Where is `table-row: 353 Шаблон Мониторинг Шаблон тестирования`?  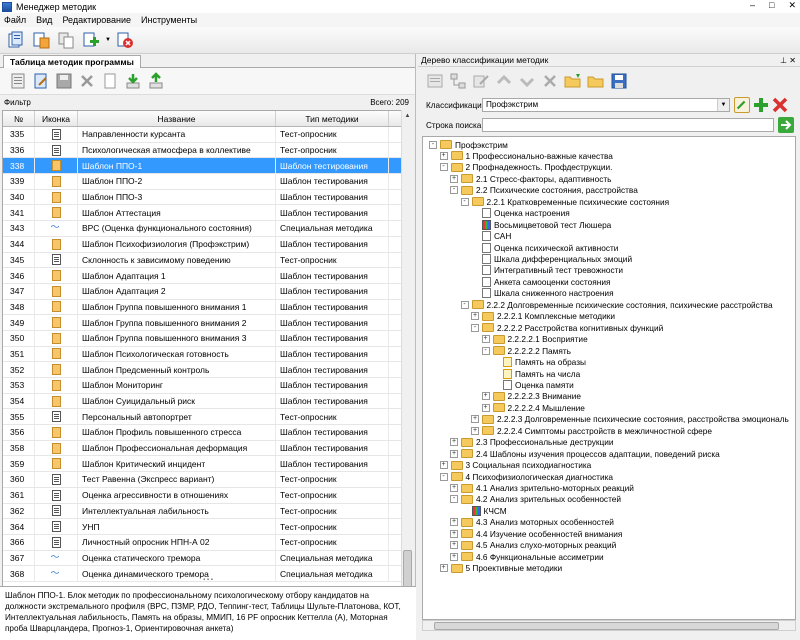 table-row: 353 Шаблон Мониторинг Шаблон тестирования is located at coordinates (202, 386).